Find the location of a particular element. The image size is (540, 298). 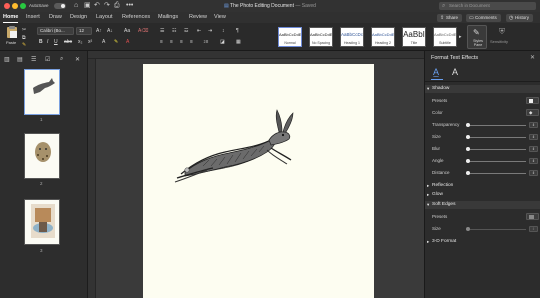

share-button: ⇪ Share is located at coordinates (450, 17).